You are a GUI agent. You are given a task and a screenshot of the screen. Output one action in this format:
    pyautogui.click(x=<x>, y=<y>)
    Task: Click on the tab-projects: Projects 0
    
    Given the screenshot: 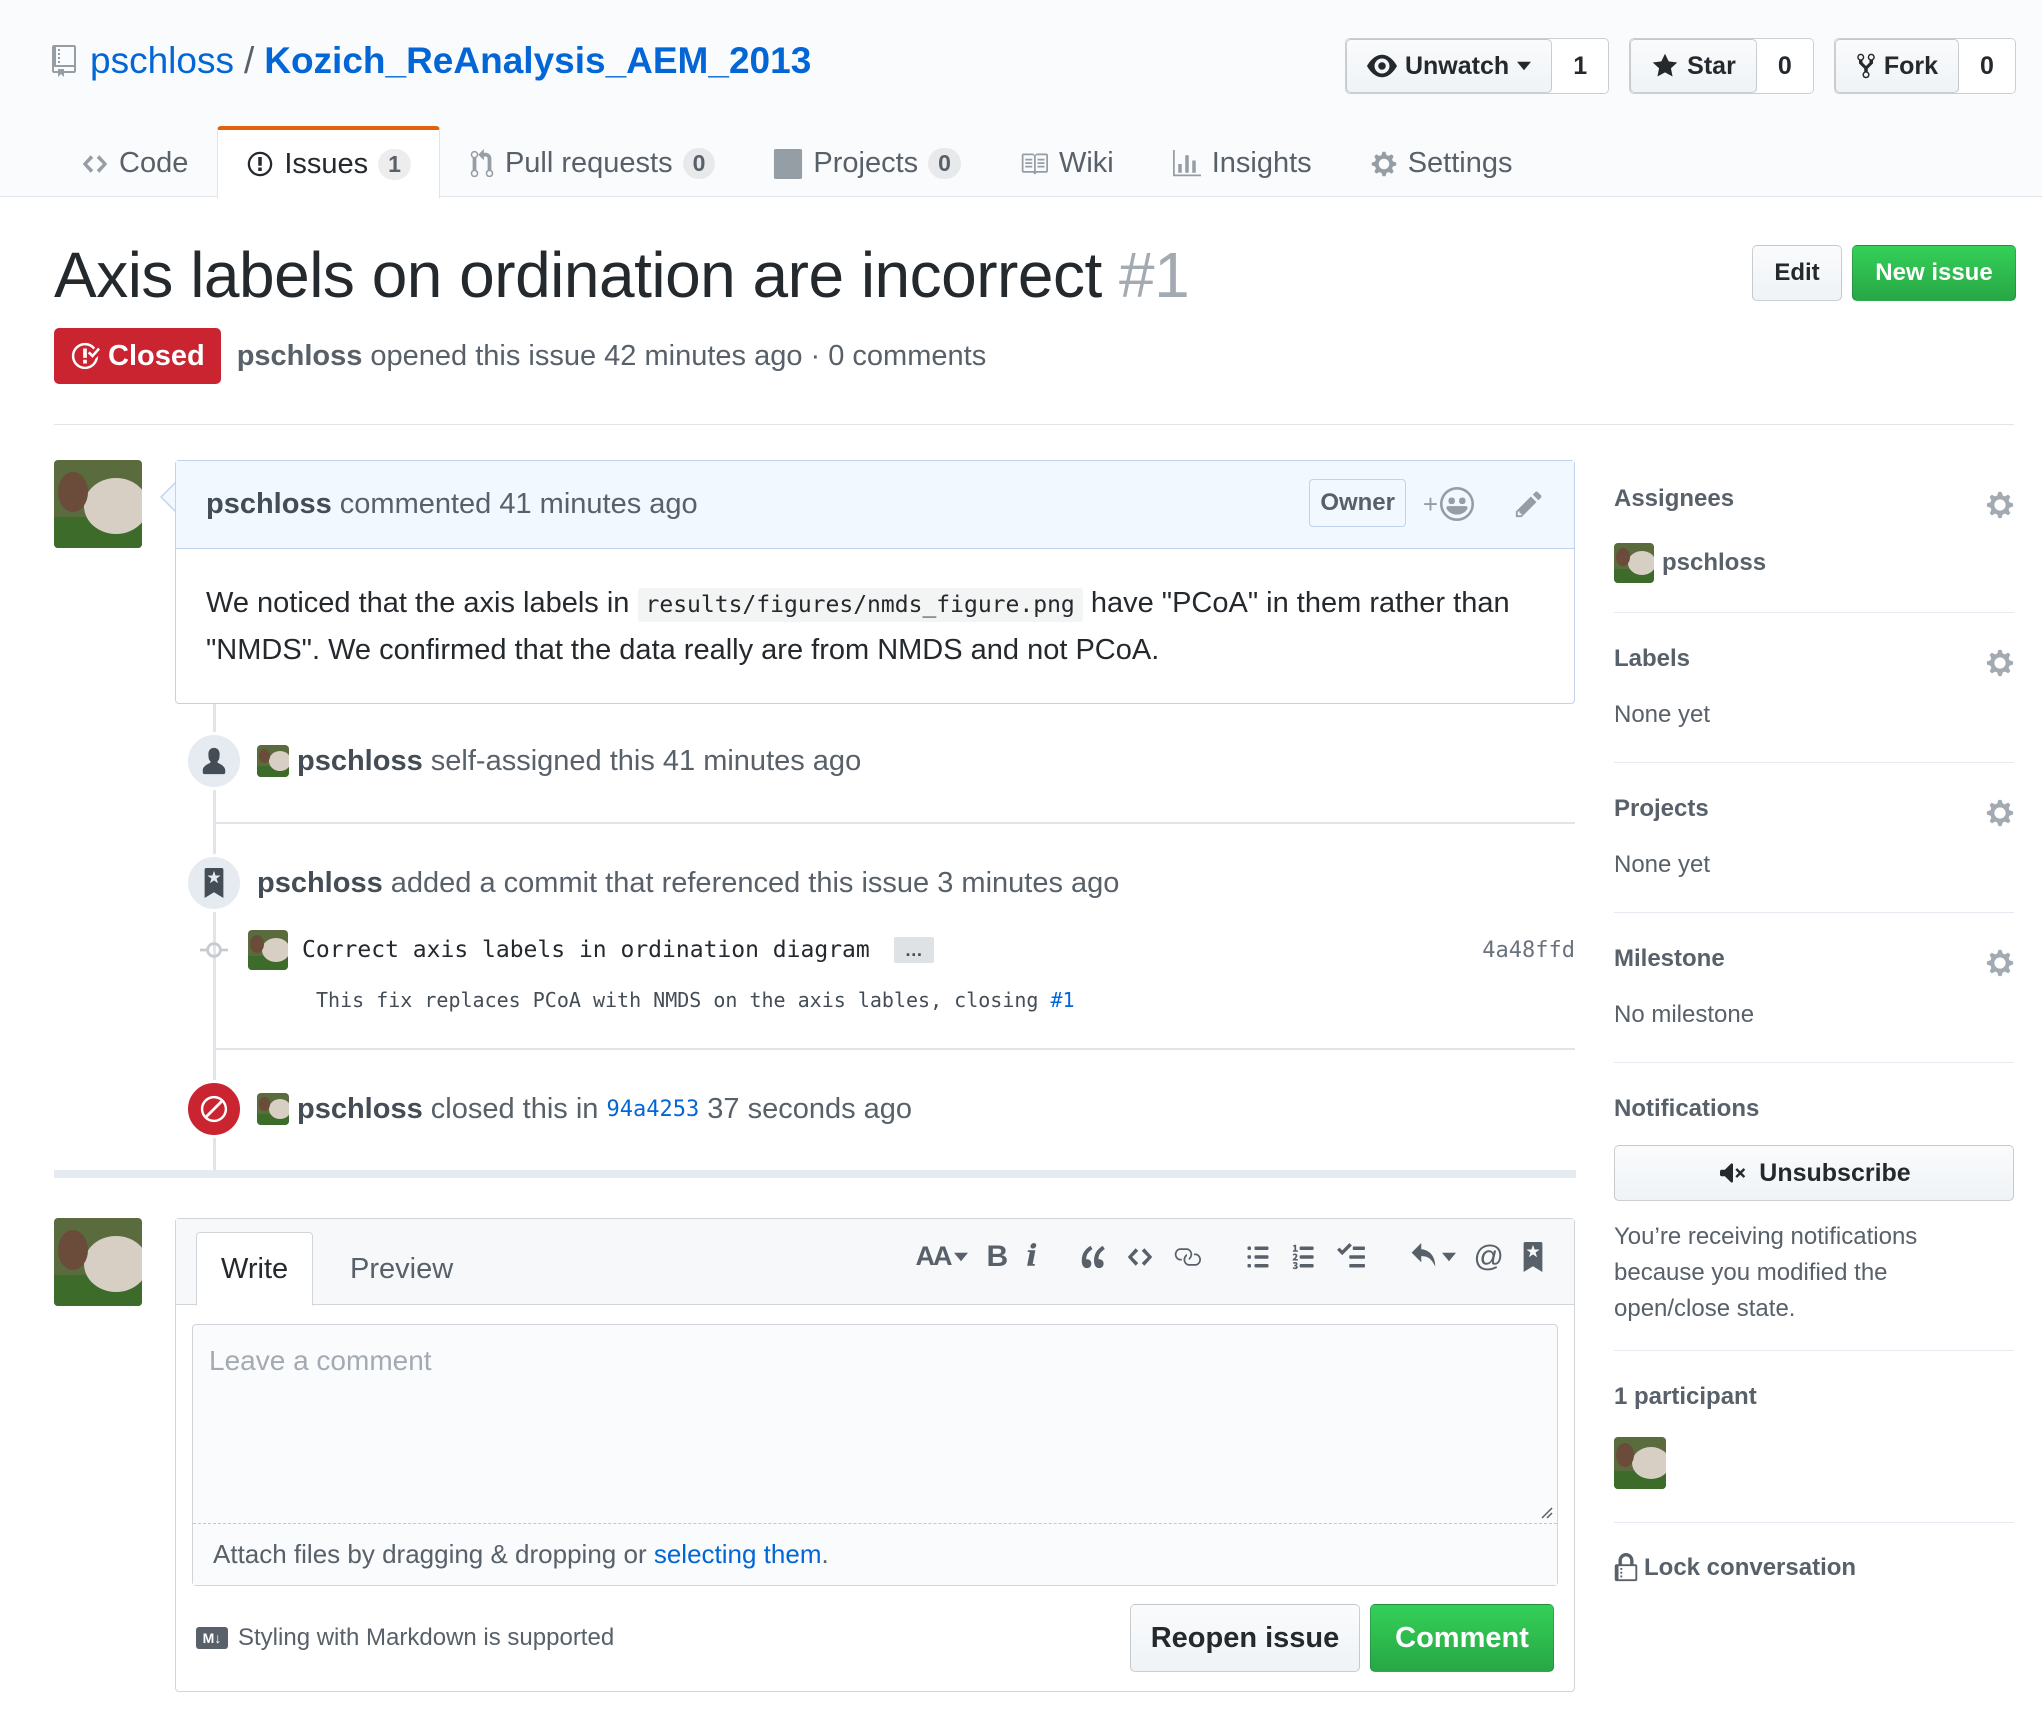 What is the action you would take?
    pyautogui.click(x=867, y=162)
    